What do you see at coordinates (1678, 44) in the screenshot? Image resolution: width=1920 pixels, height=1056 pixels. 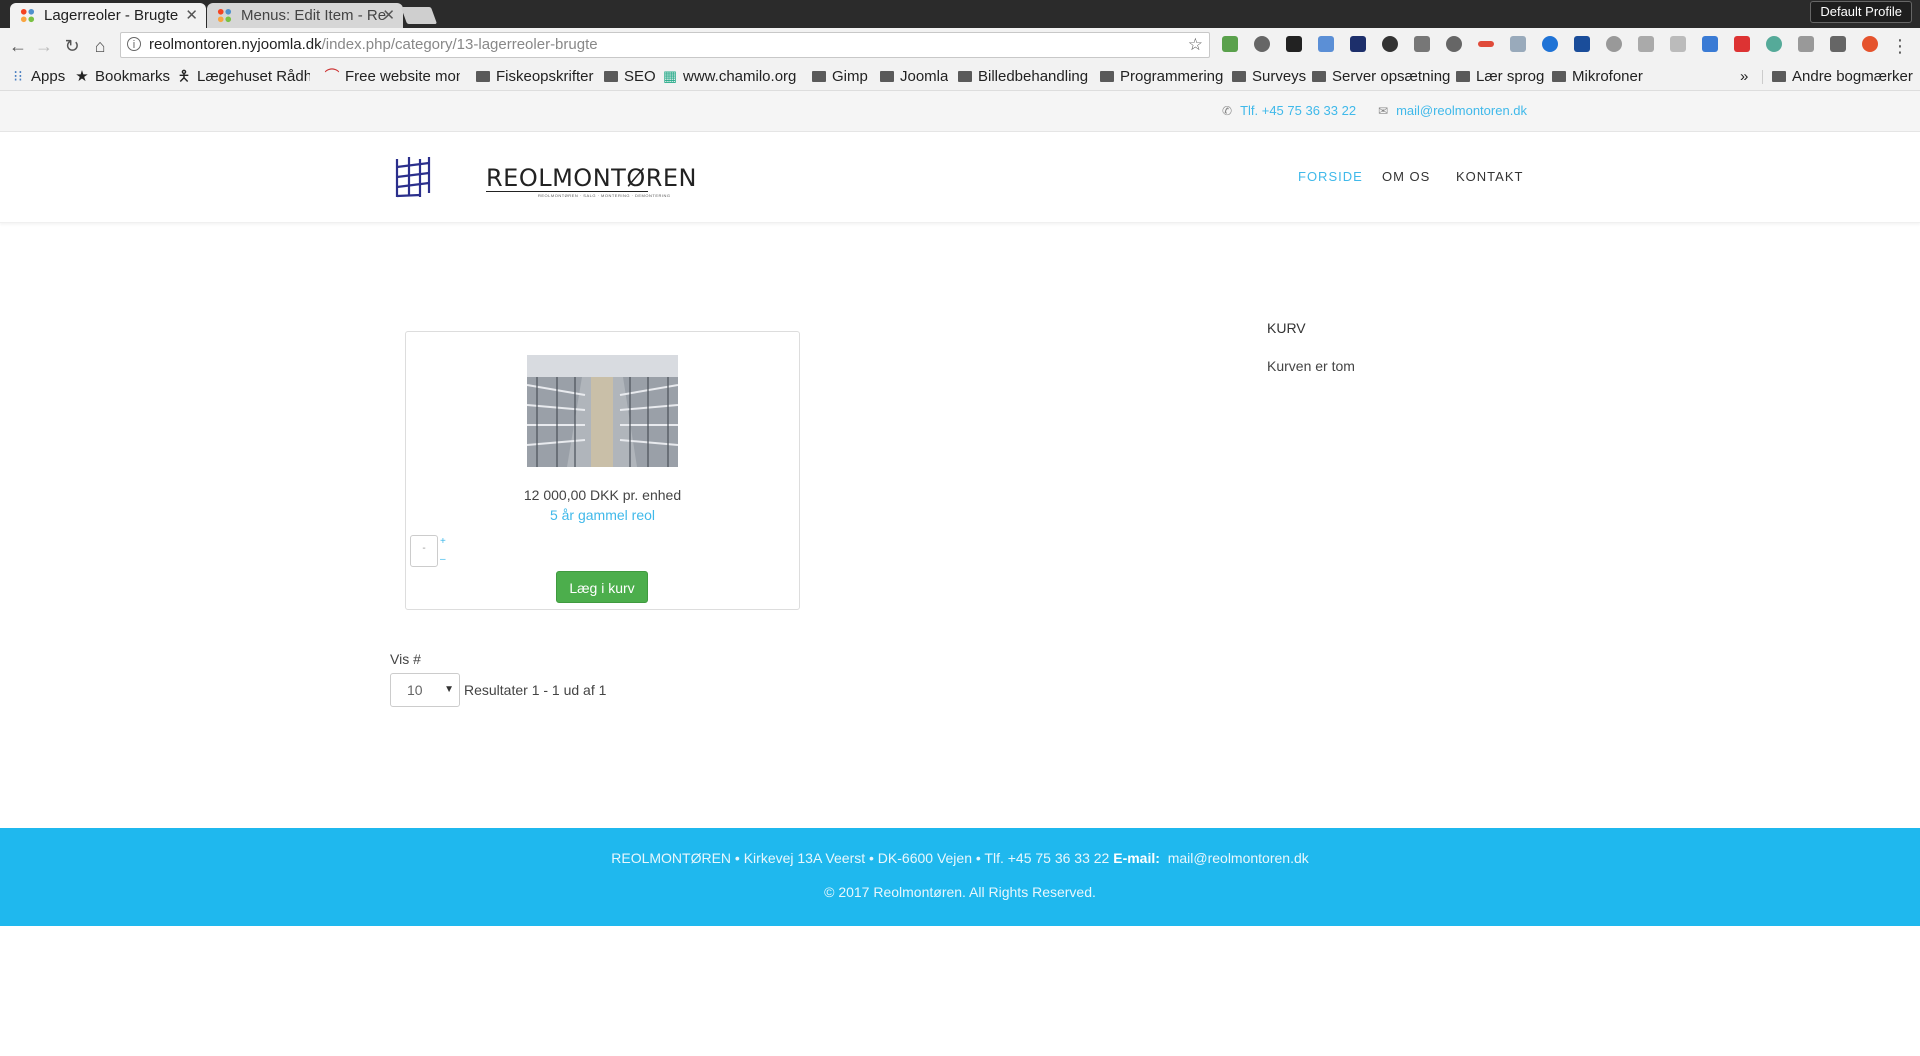 I see `extension-grid-icon` at bounding box center [1678, 44].